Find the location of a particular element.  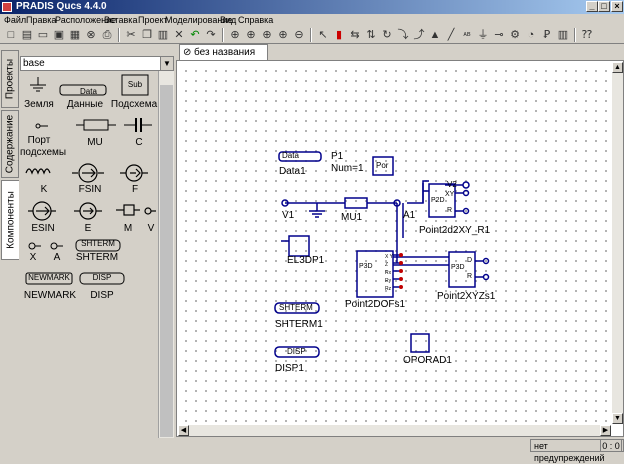

component-m: M is located at coordinates (128, 229).